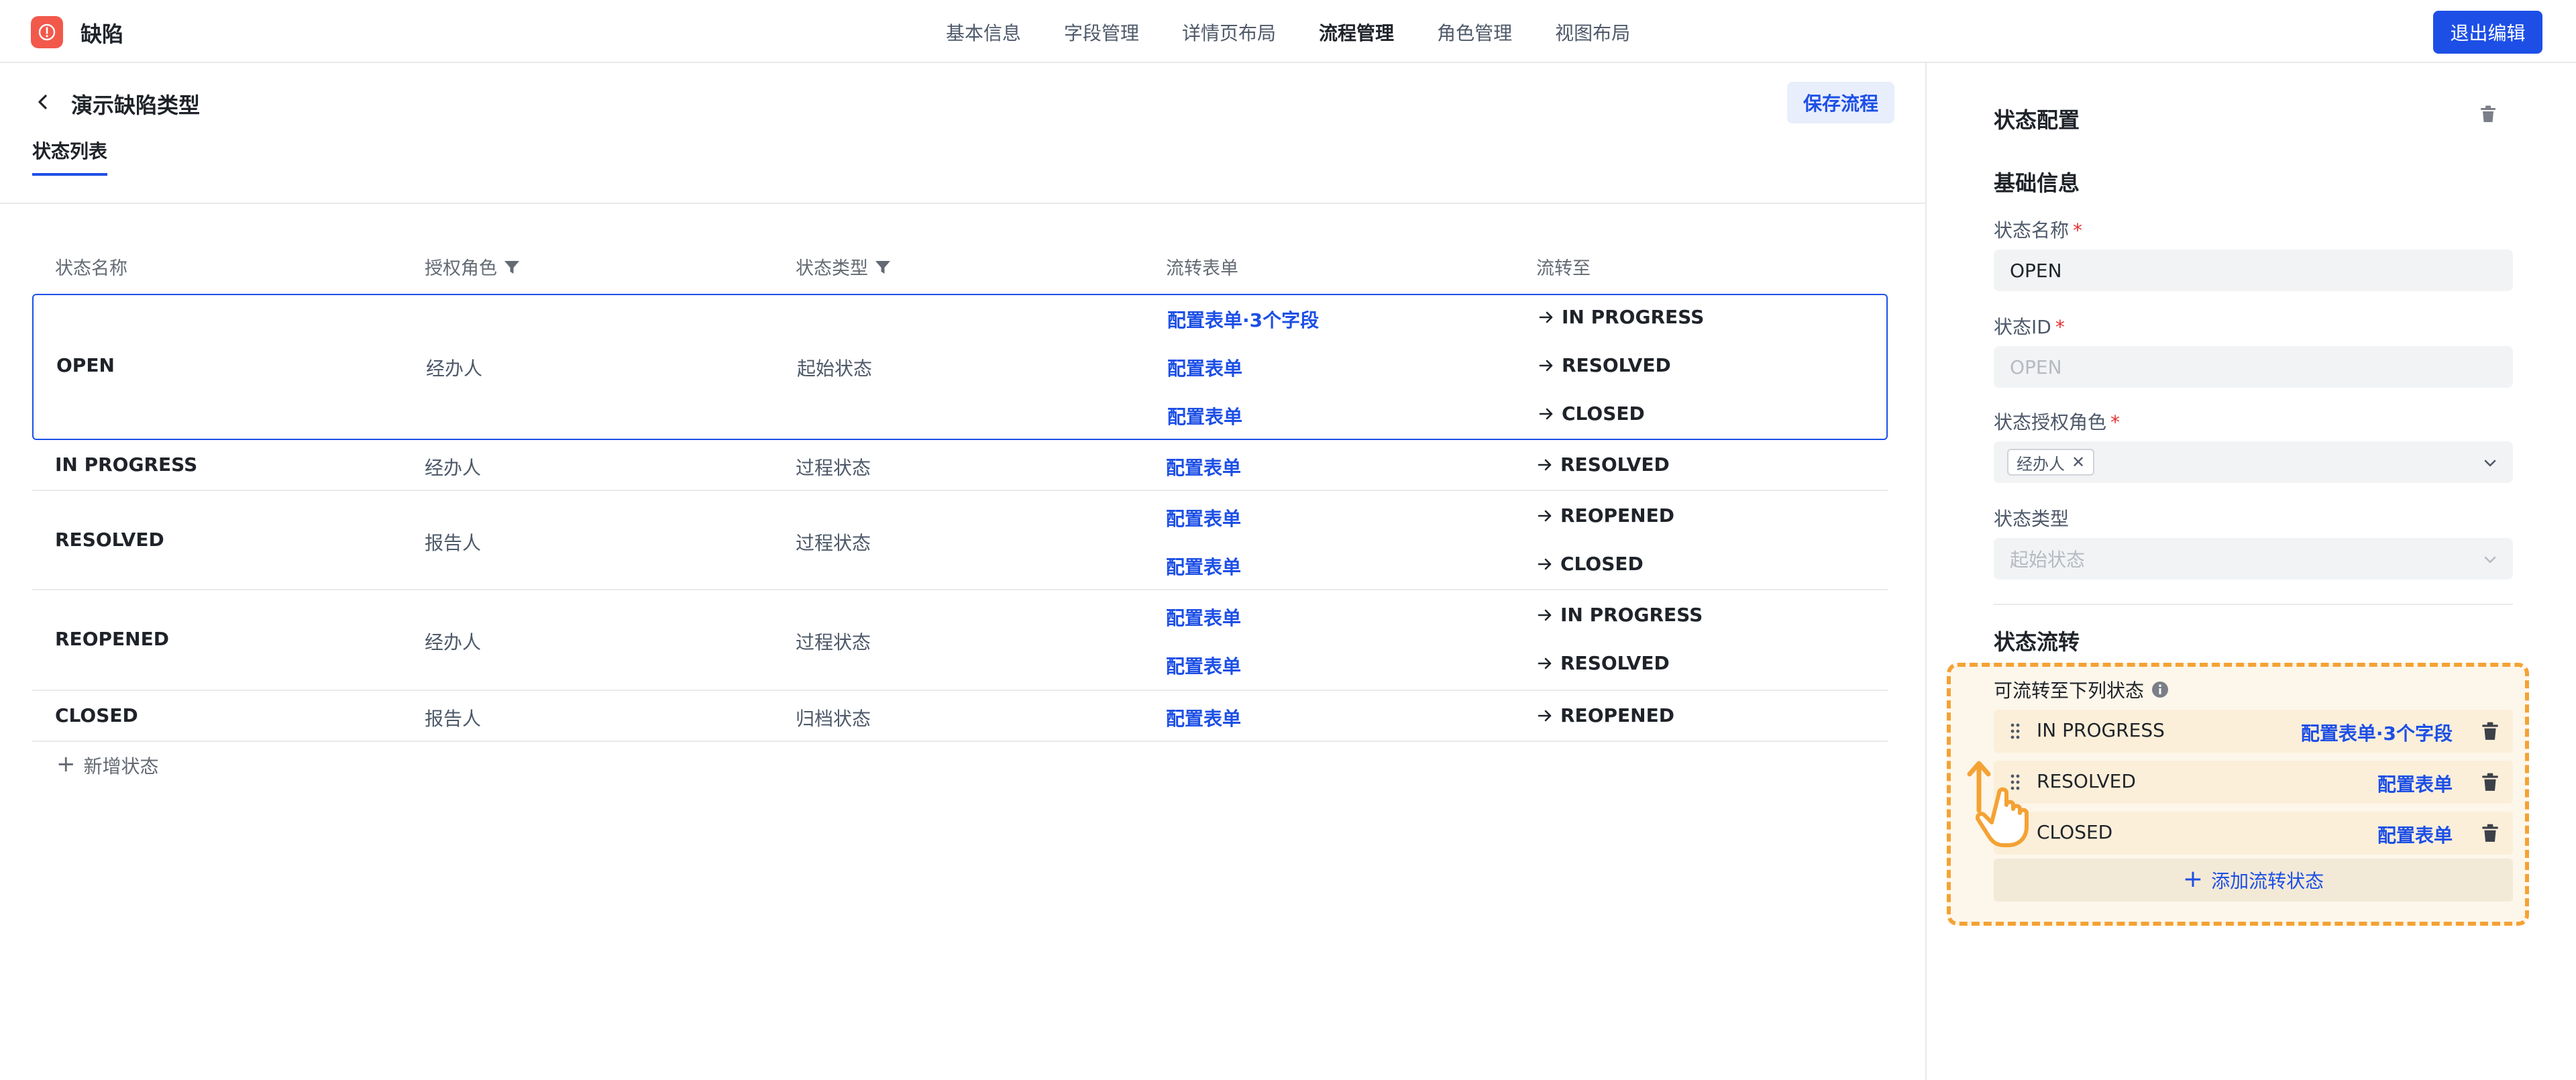  I want to click on status-name: IN PROGRESS, so click(126, 464).